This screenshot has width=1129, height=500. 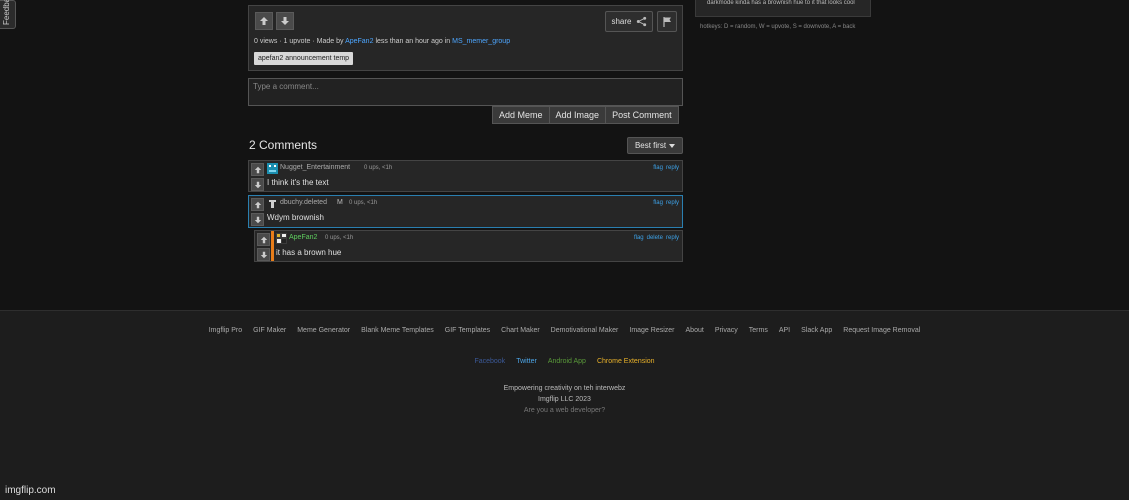 I want to click on add-image-button: Add Image, so click(x=578, y=115).